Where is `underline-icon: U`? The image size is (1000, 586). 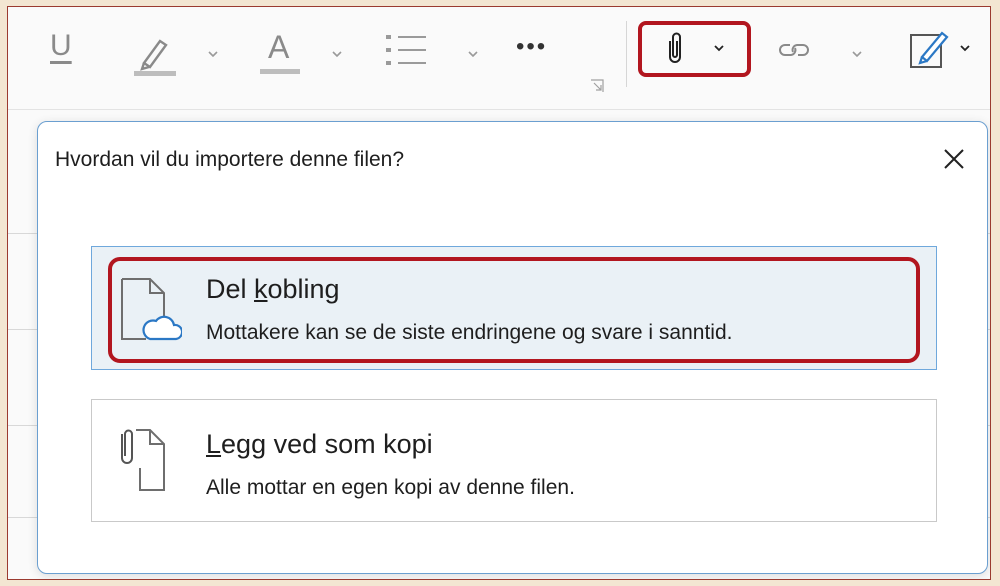
underline-icon: U is located at coordinates (61, 45).